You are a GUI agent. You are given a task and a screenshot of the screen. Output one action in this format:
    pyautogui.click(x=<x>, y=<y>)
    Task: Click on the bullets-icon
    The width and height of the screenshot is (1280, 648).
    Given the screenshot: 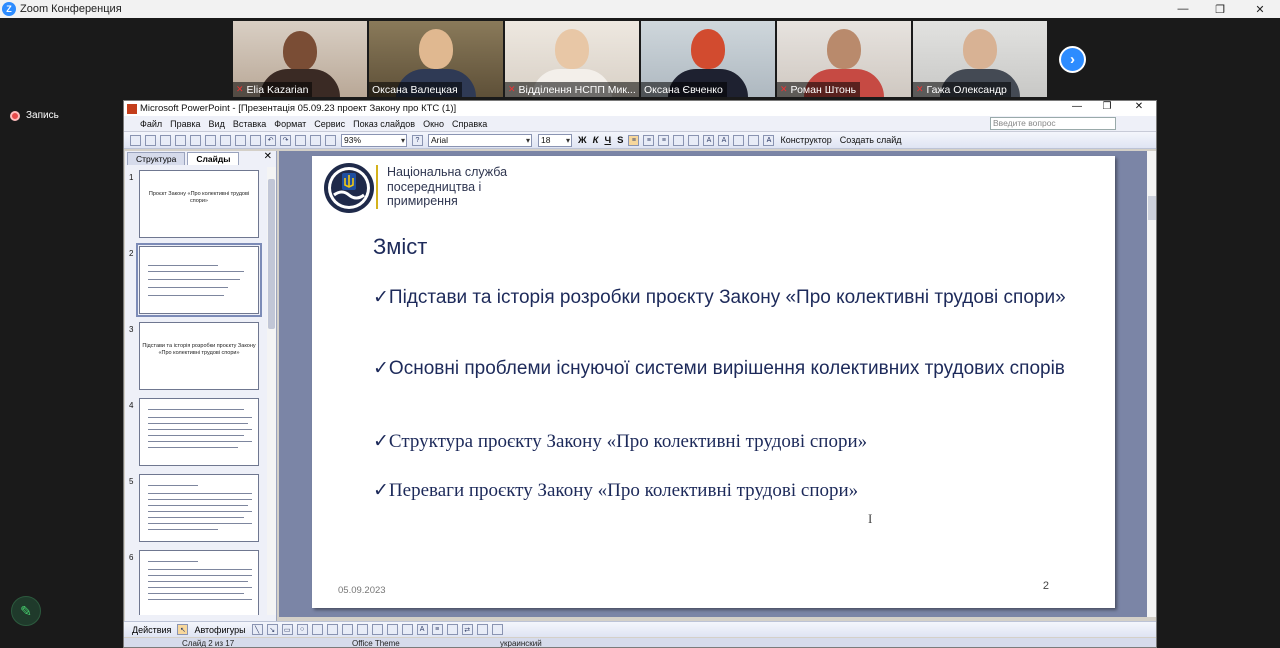 What is the action you would take?
    pyautogui.click(x=694, y=140)
    